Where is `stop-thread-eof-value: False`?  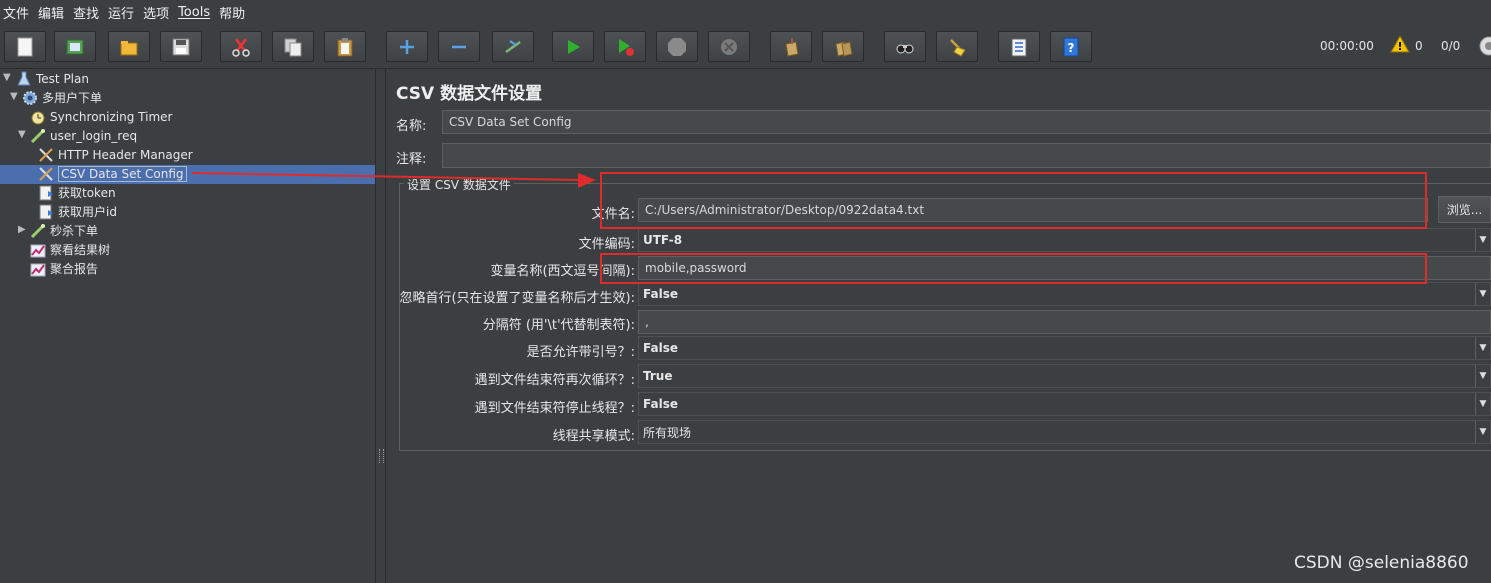 stop-thread-eof-value: False is located at coordinates (660, 404).